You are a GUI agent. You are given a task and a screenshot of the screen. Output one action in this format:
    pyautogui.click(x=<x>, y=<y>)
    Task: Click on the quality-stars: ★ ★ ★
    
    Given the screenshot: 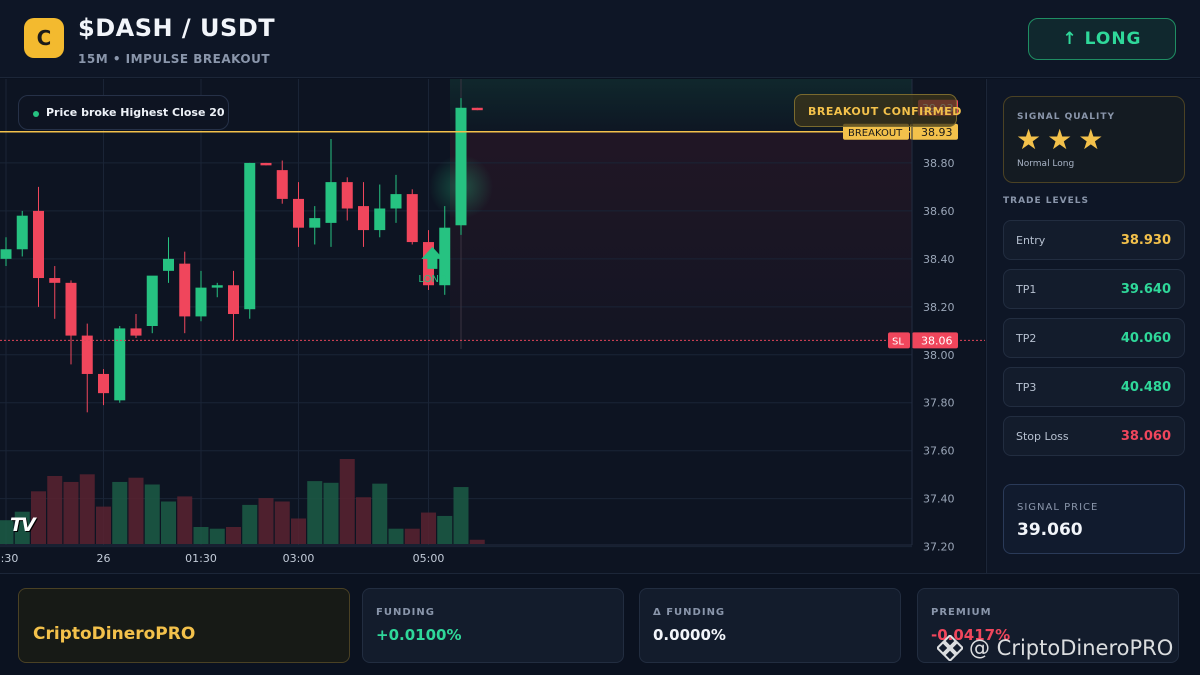 What is the action you would take?
    pyautogui.click(x=1059, y=140)
    